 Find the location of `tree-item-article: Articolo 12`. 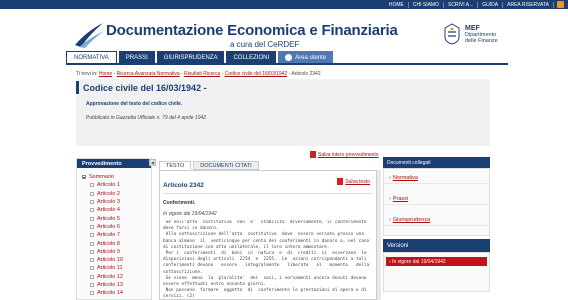

tree-item-article: Articolo 12 is located at coordinates (116, 277).